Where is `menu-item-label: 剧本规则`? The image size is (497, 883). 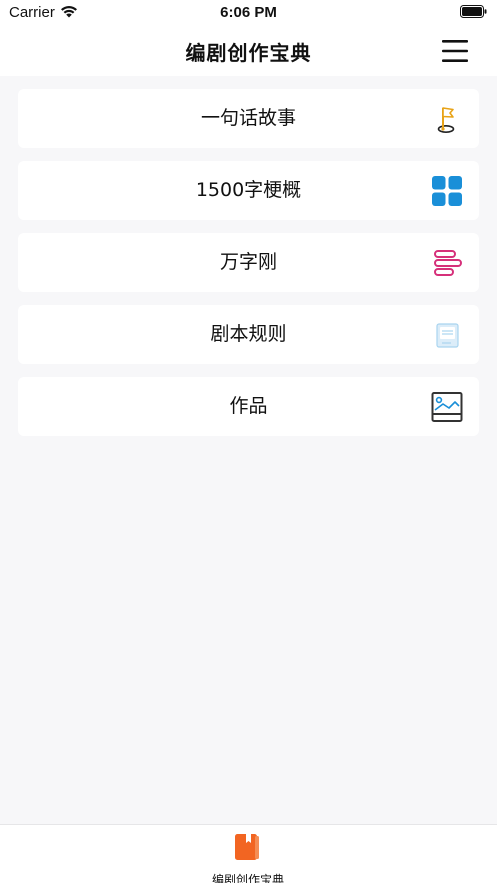
menu-item-label: 剧本规则 is located at coordinates (248, 334).